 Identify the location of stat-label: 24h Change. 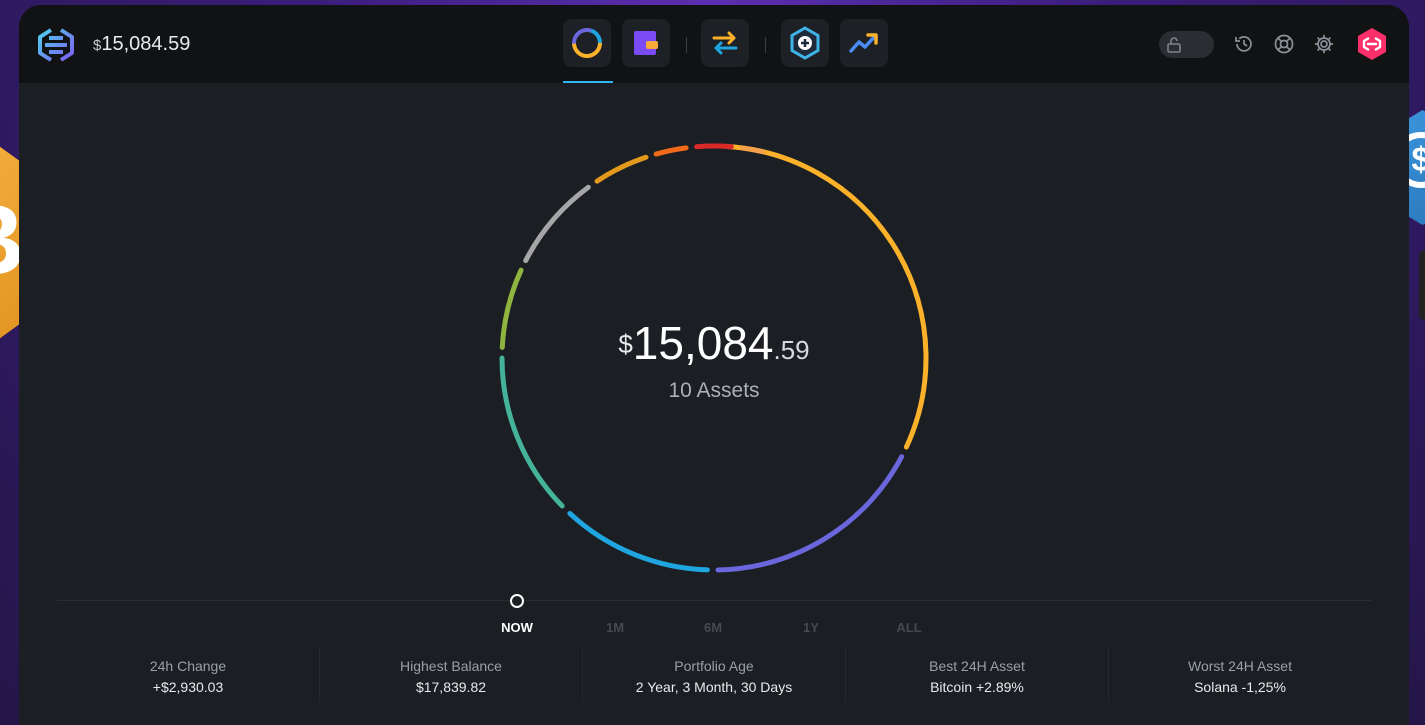
(188, 666).